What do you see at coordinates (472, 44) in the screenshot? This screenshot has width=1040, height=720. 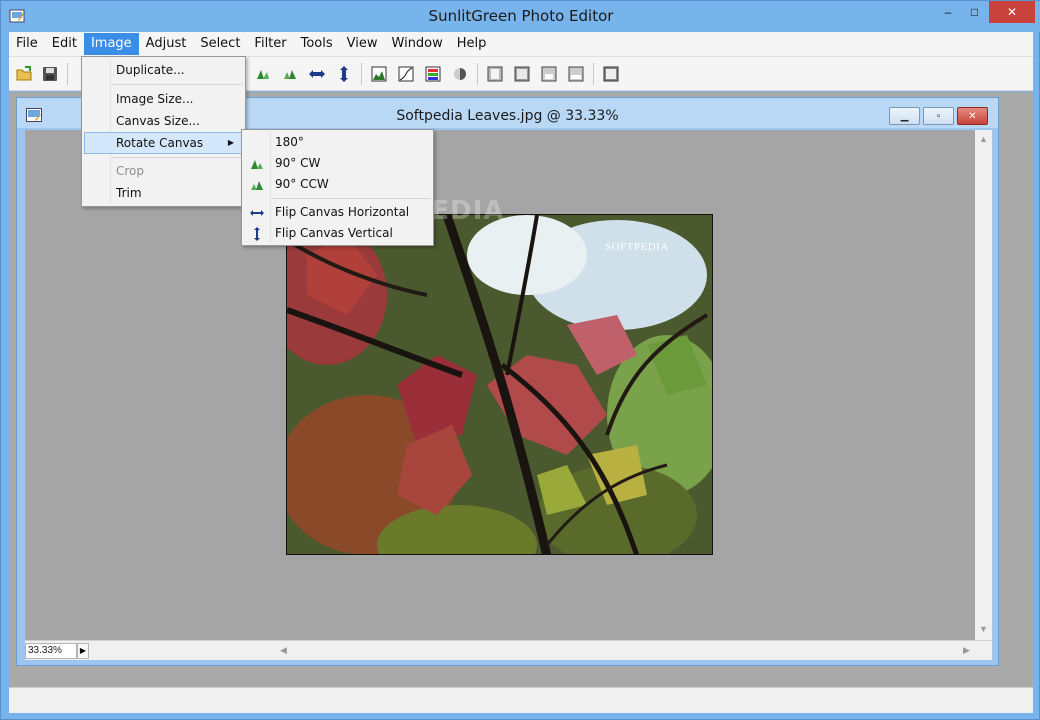 I see `menu-help: Help` at bounding box center [472, 44].